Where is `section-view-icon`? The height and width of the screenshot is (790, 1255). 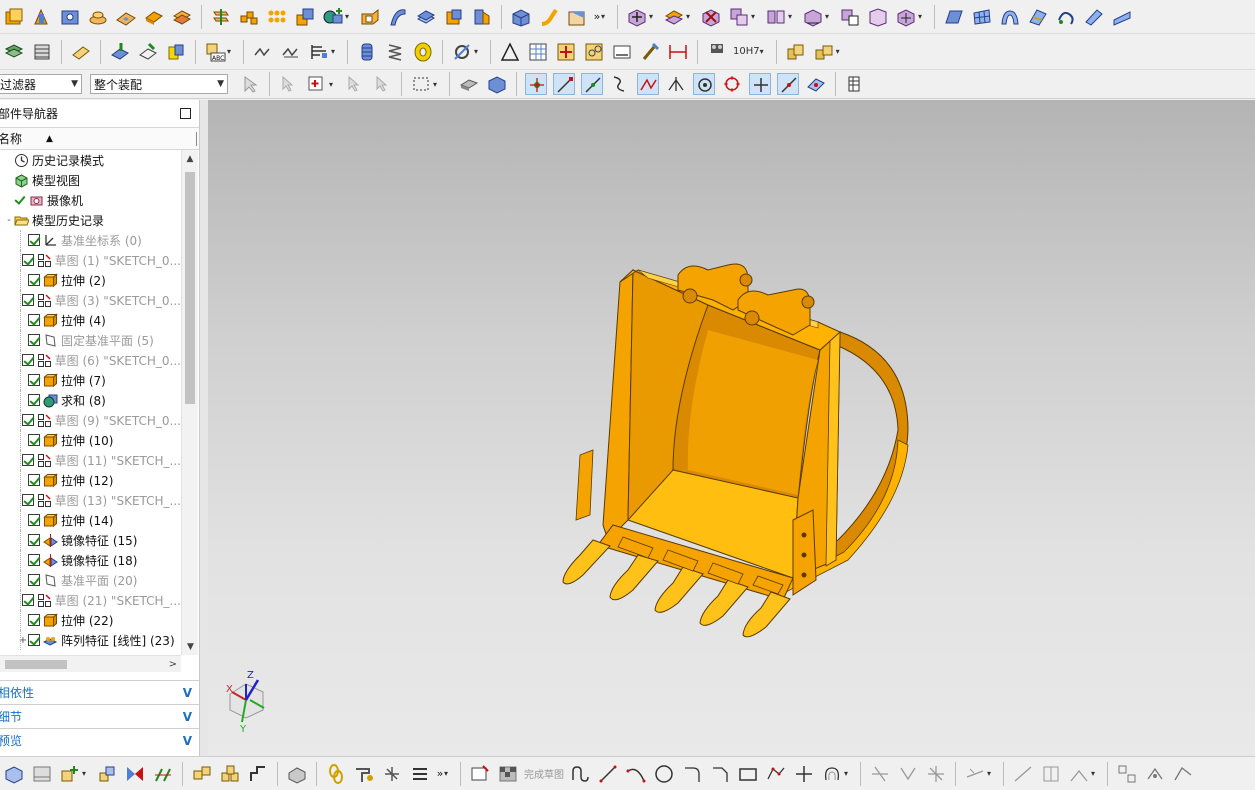
section-view-icon is located at coordinates (135, 774).